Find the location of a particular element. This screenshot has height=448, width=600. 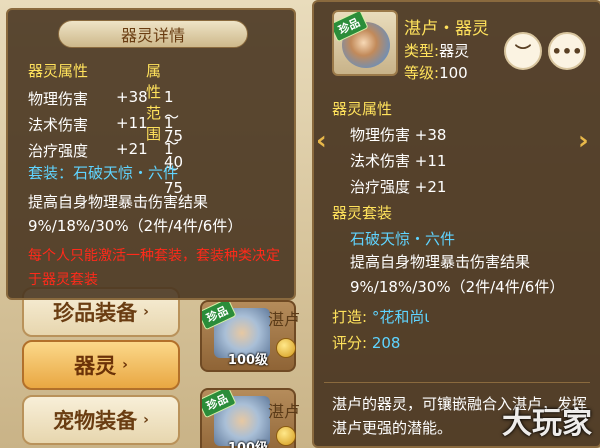

score-value: 208 is located at coordinates (386, 343).